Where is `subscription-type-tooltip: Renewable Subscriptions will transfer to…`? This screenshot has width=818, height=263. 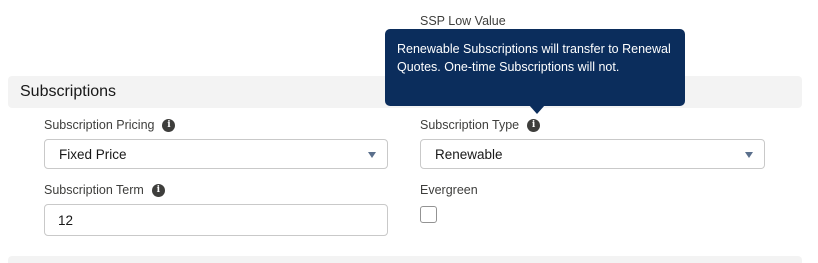
subscription-type-tooltip: Renewable Subscriptions will transfer to… is located at coordinates (535, 67).